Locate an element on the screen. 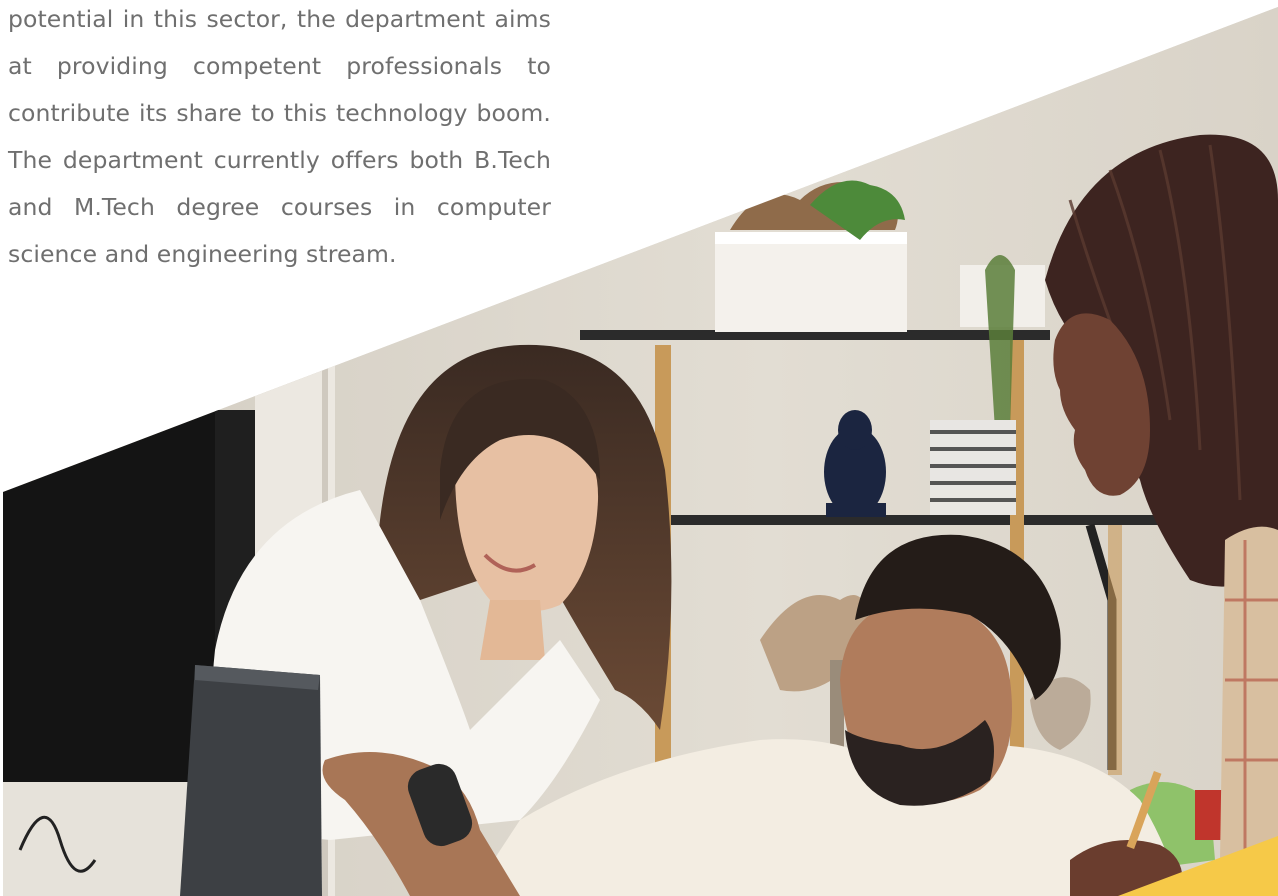 This screenshot has height=896, width=1278. description-line: science and engineering stream. is located at coordinates (202, 254).